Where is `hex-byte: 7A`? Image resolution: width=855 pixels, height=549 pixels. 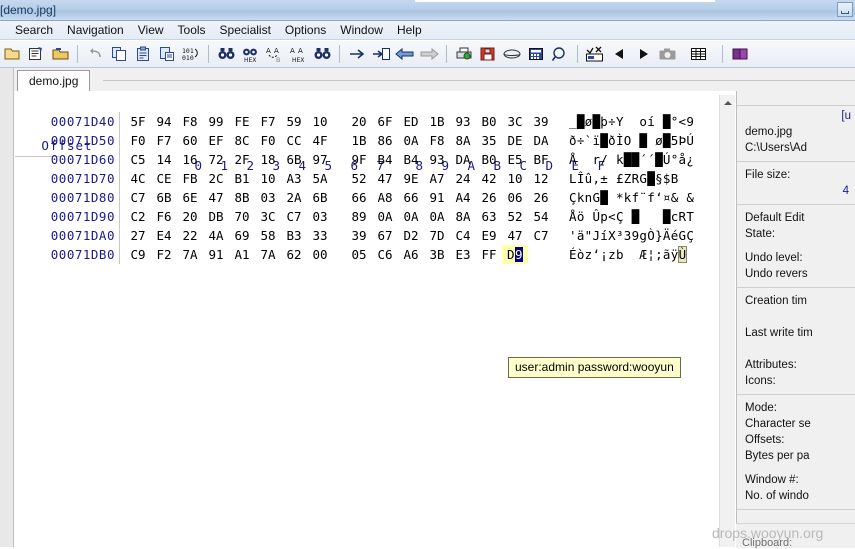
hex-byte: 7A is located at coordinates (190, 254).